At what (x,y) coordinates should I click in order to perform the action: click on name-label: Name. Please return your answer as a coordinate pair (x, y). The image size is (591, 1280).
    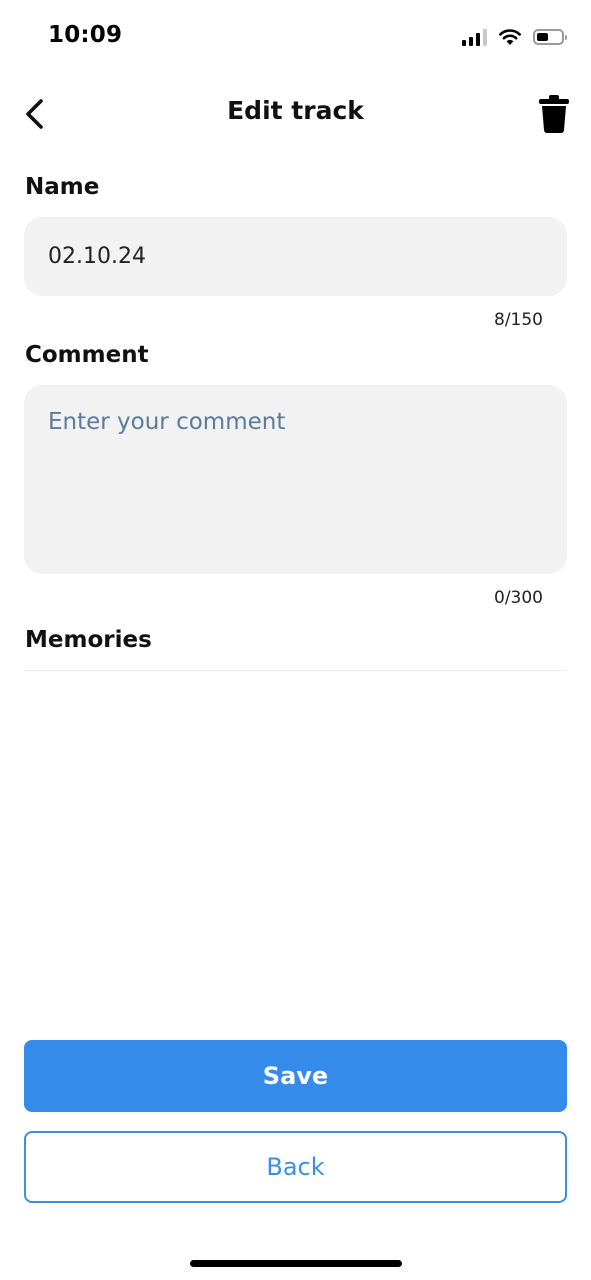
    Looking at the image, I should click on (62, 187).